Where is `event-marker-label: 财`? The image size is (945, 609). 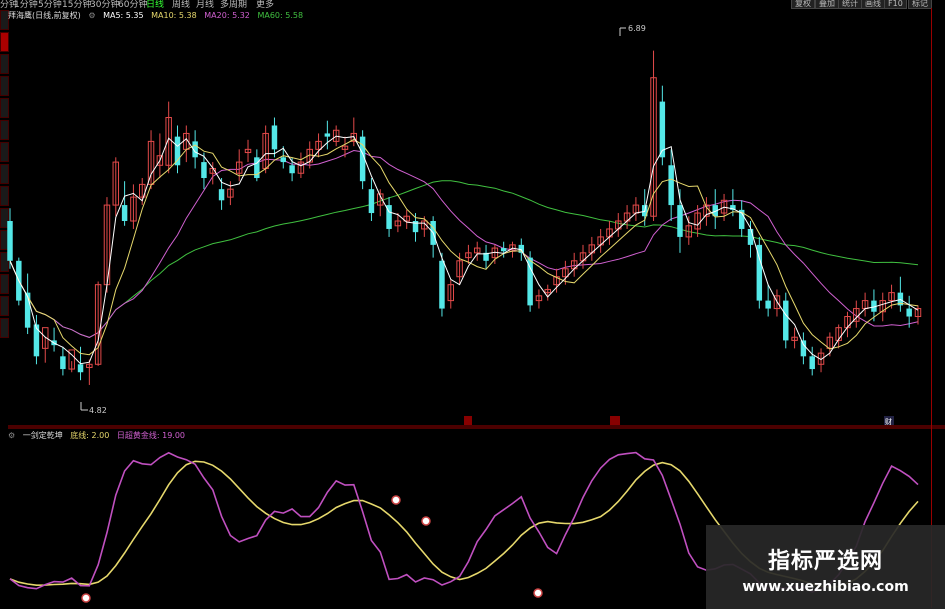
event-marker-label: 财 is located at coordinates (888, 421).